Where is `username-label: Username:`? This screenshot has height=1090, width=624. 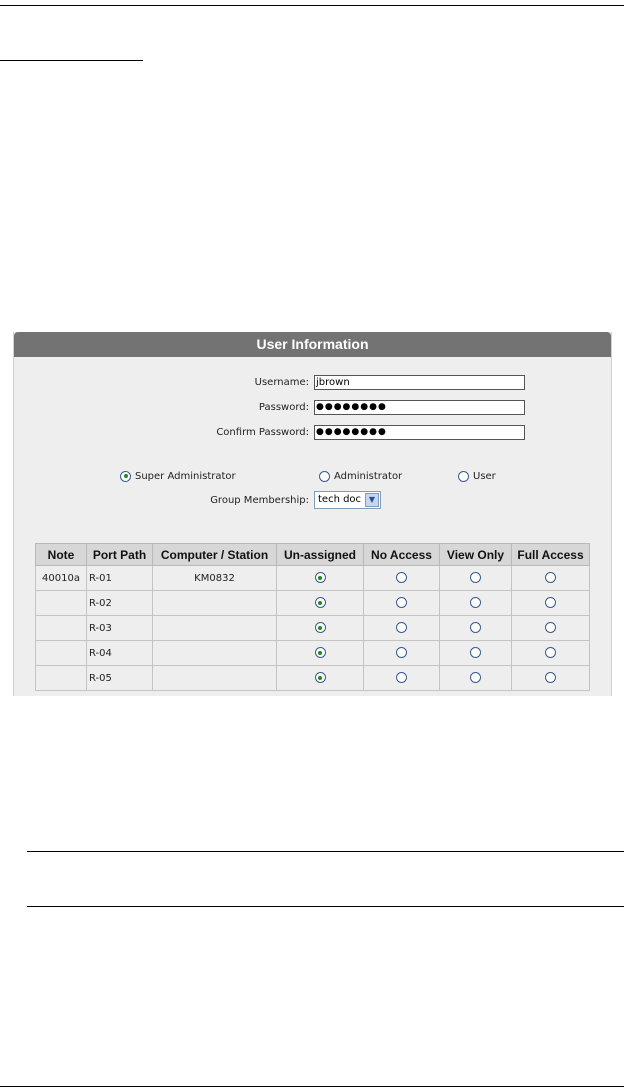
username-label: Username: is located at coordinates (281, 382).